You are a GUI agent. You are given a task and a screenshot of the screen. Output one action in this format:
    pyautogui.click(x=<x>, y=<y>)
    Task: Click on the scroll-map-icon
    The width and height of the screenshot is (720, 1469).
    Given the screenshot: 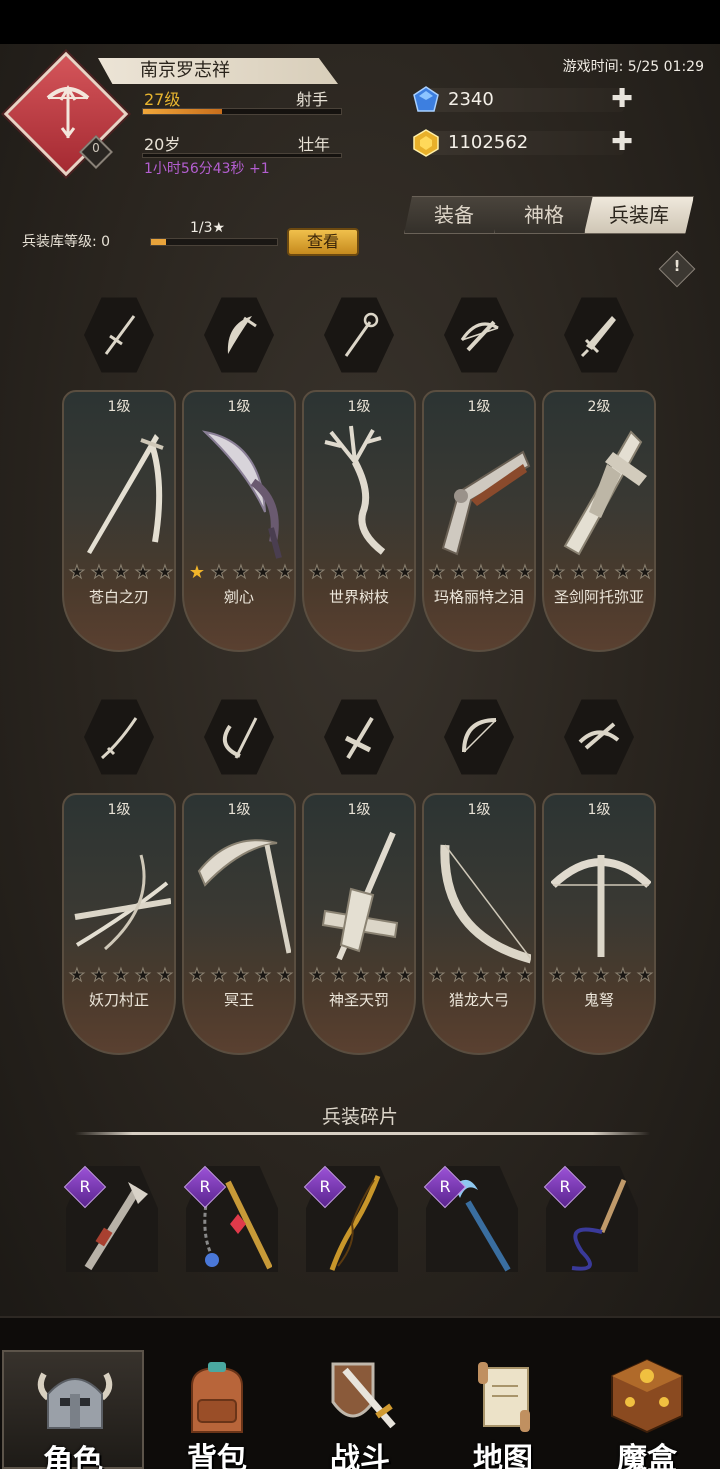 What is the action you would take?
    pyautogui.click(x=504, y=1397)
    